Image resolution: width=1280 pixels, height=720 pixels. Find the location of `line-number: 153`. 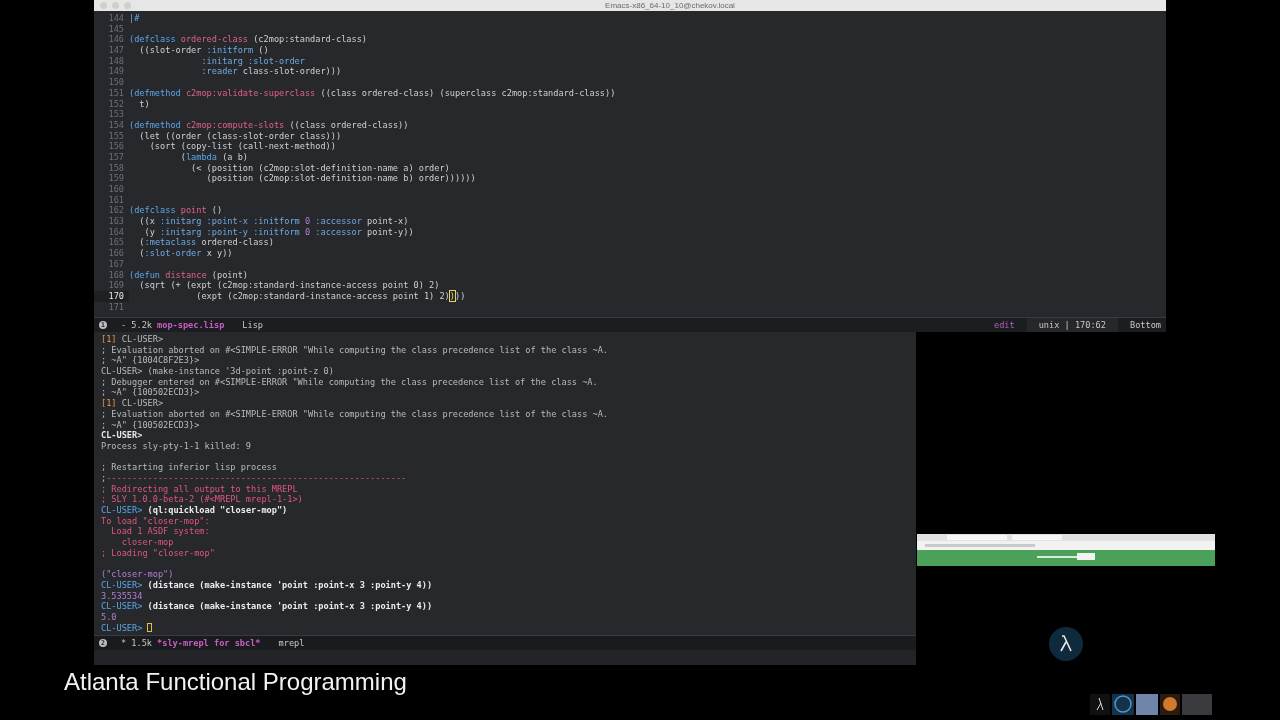

line-number: 153 is located at coordinates (116, 114).